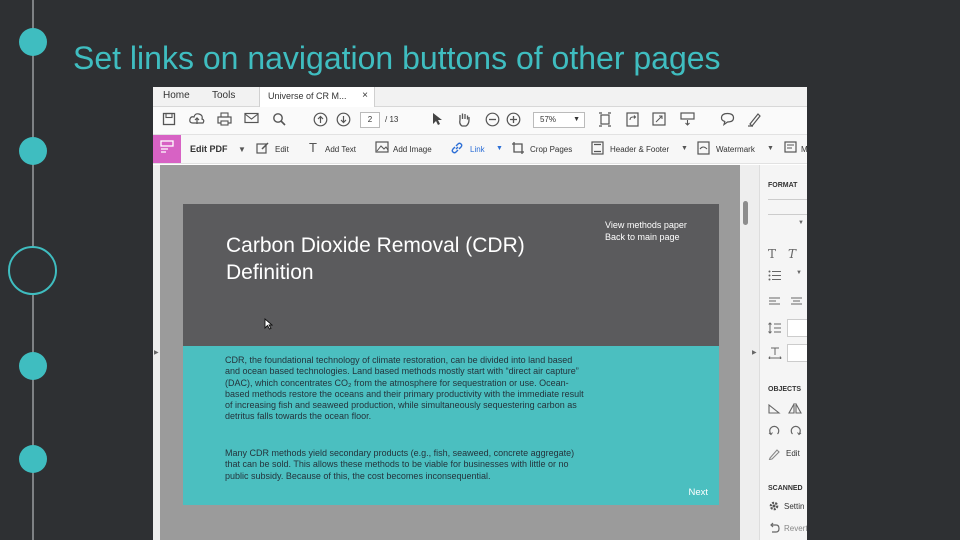  I want to click on tab-home: Home, so click(176, 95).